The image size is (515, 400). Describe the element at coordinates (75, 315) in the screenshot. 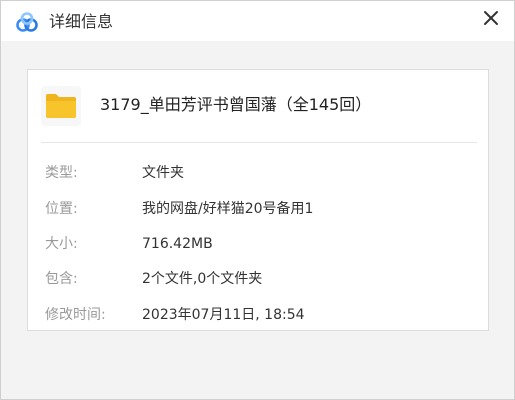

I see `modified-label: 修改时间:` at that location.